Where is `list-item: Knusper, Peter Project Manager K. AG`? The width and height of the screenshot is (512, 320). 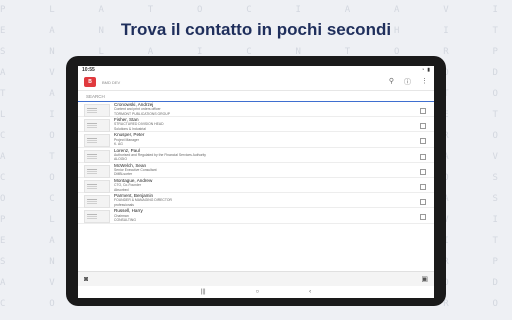 list-item: Knusper, Peter Project Manager K. AG is located at coordinates (256, 140).